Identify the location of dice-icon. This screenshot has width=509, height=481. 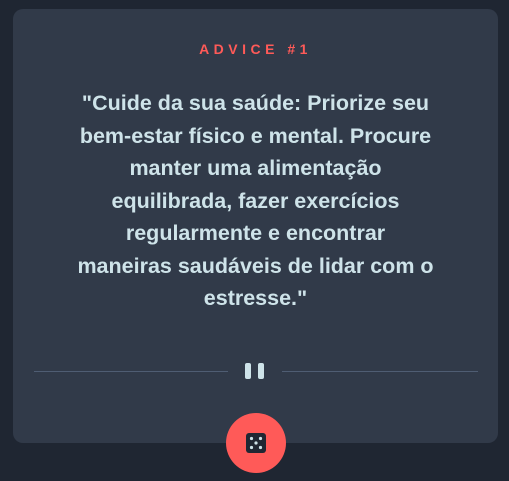
(256, 443).